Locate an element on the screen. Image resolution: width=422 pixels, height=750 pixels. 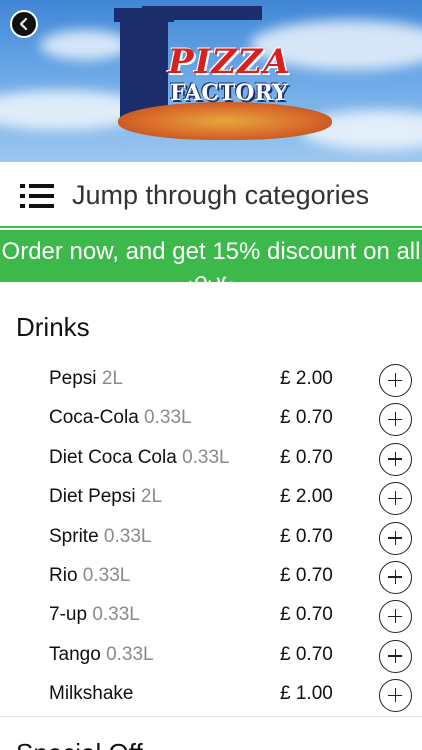
item-name: Coca-Cola 0.33L is located at coordinates (120, 418).